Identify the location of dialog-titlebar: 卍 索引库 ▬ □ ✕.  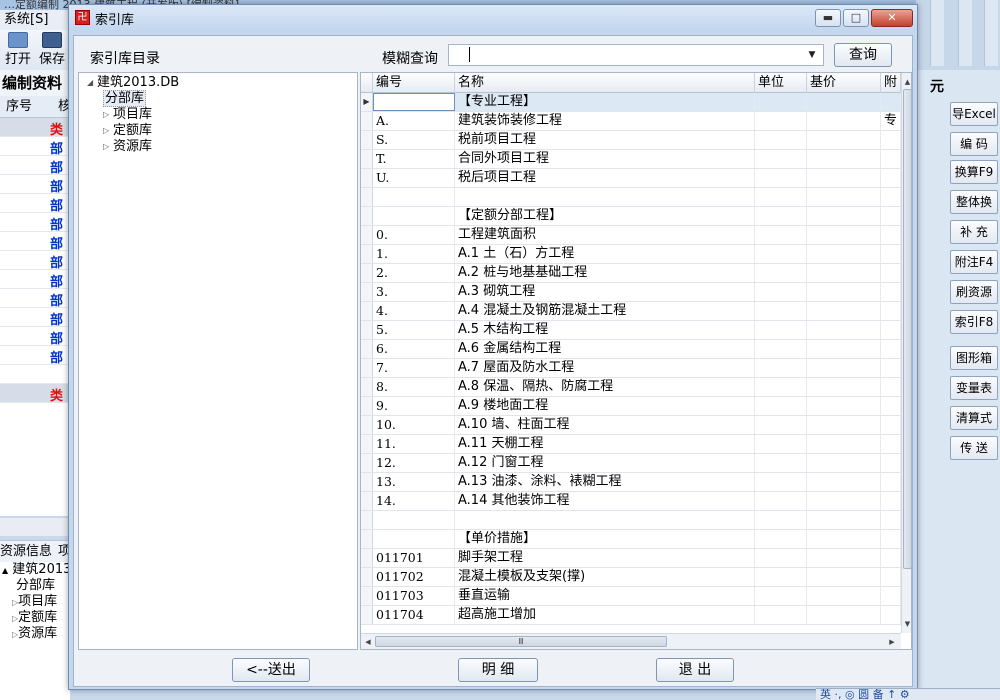
(493, 18).